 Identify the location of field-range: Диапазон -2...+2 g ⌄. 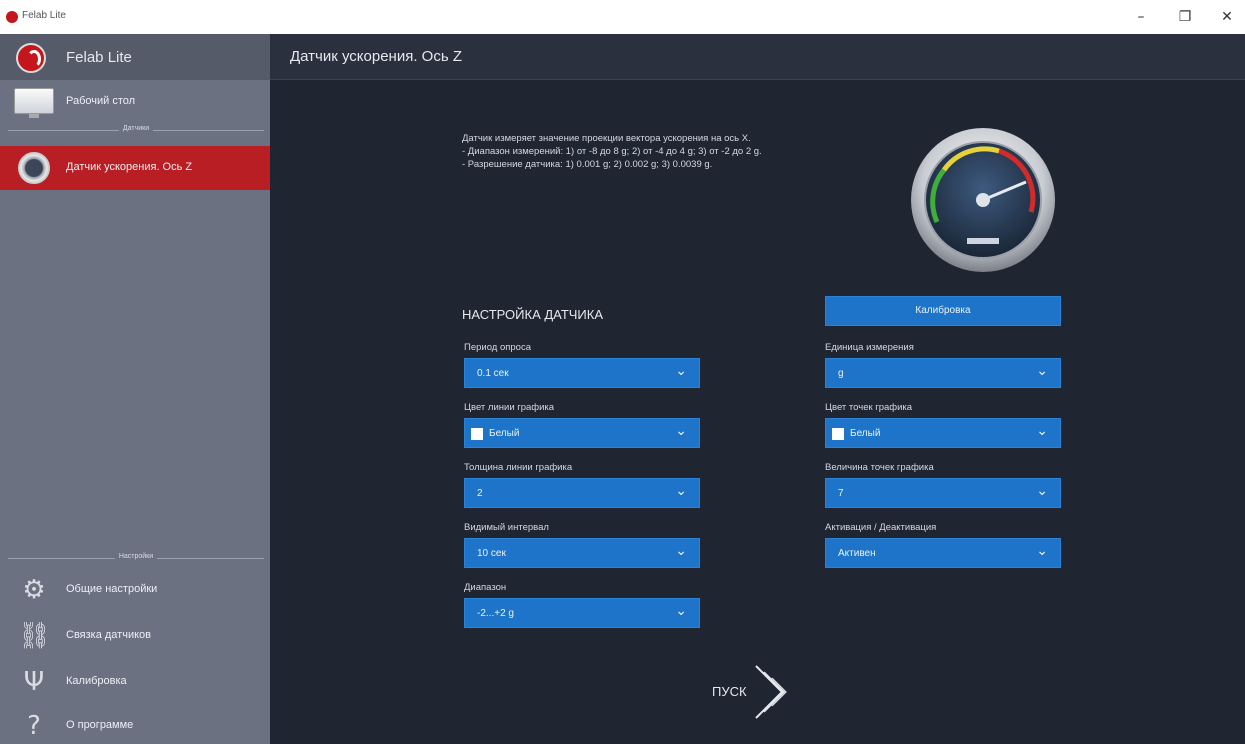
(582, 605).